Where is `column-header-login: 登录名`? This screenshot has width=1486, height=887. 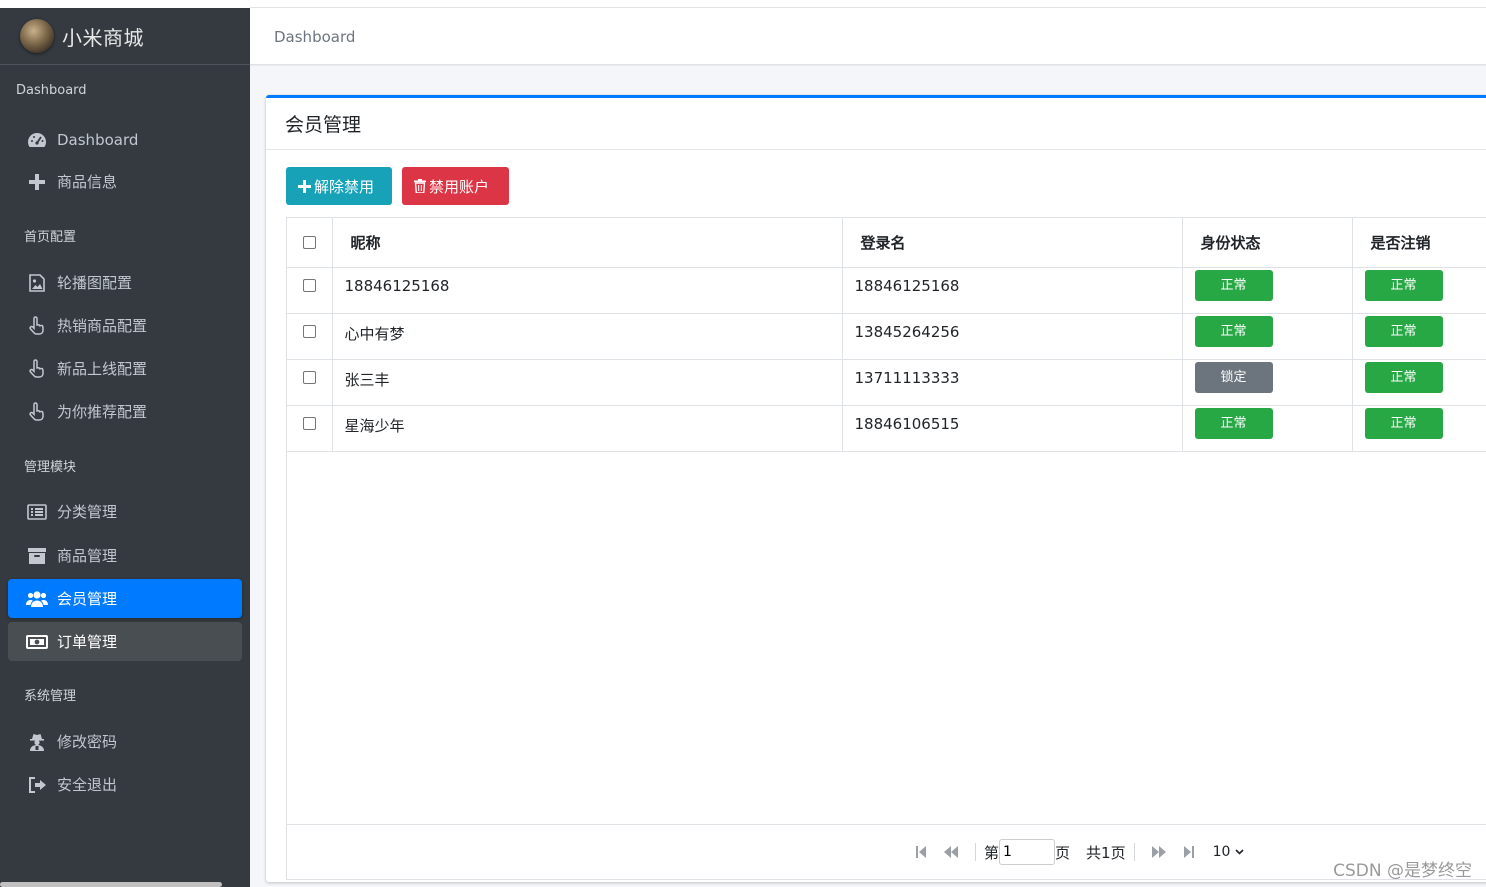
column-header-login: 登录名 is located at coordinates (1012, 243).